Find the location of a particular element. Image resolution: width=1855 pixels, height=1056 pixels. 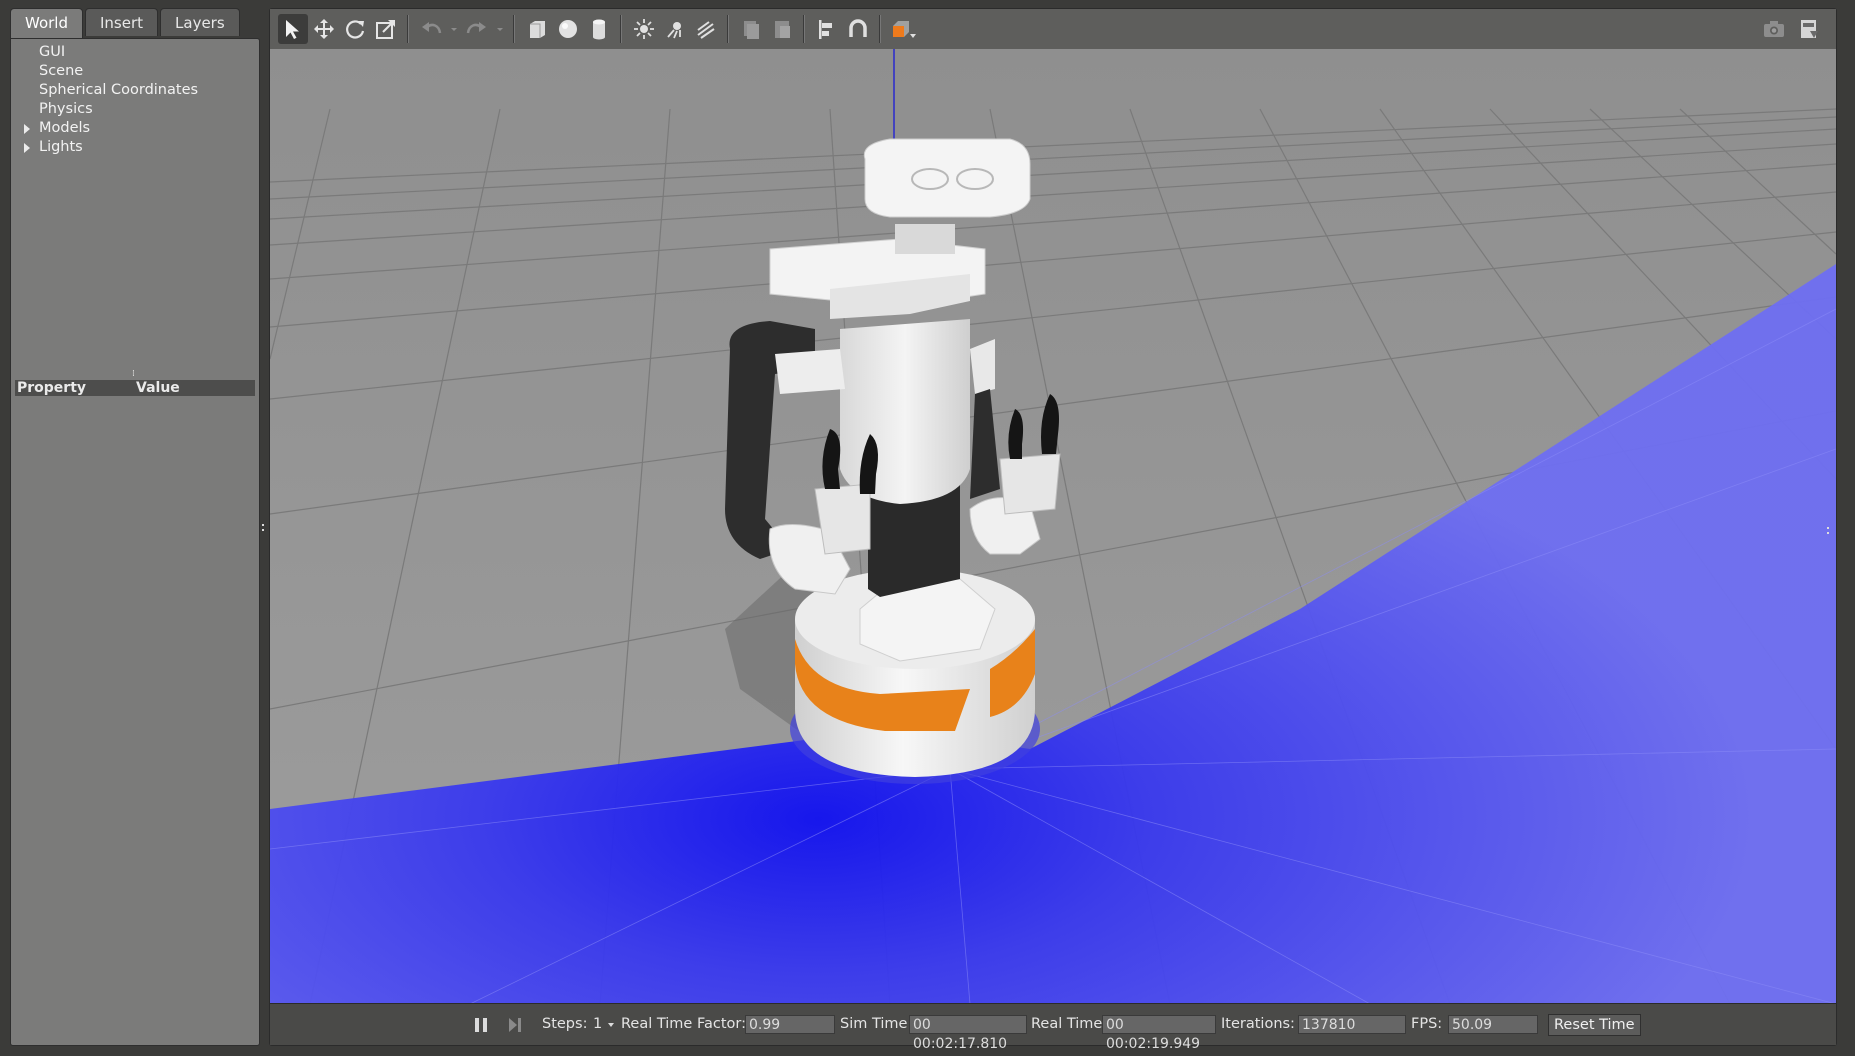

fps-label: FPS: is located at coordinates (1427, 1024).